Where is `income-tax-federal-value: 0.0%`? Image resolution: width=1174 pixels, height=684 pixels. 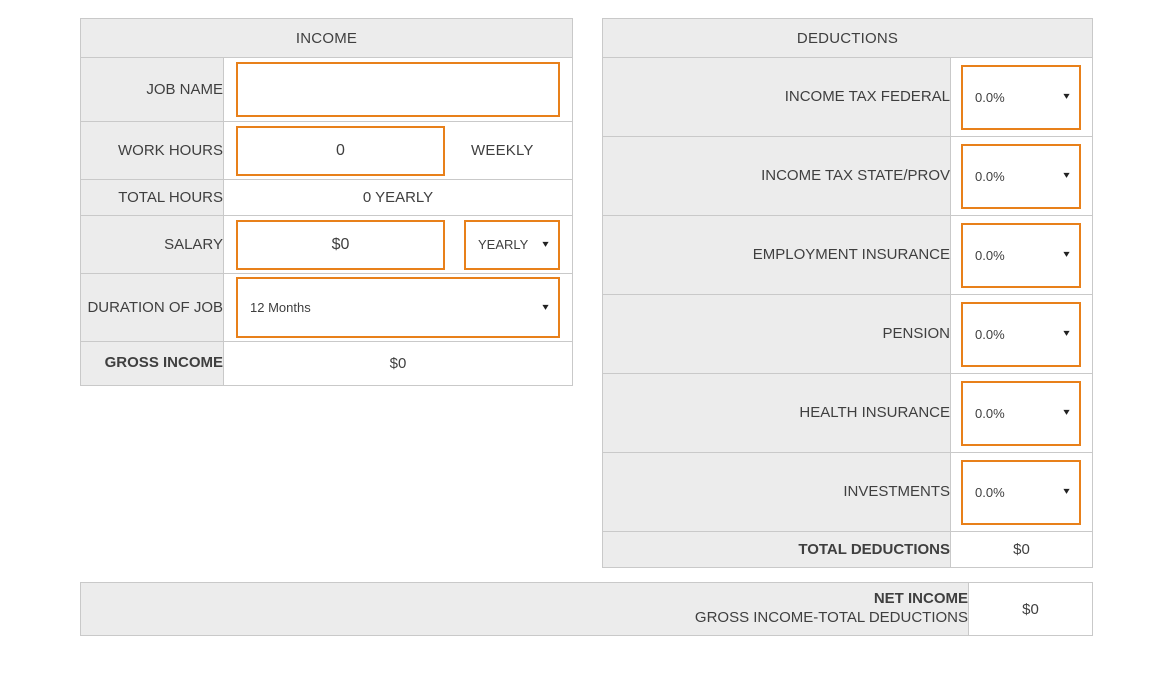
income-tax-federal-value: 0.0% is located at coordinates (990, 97).